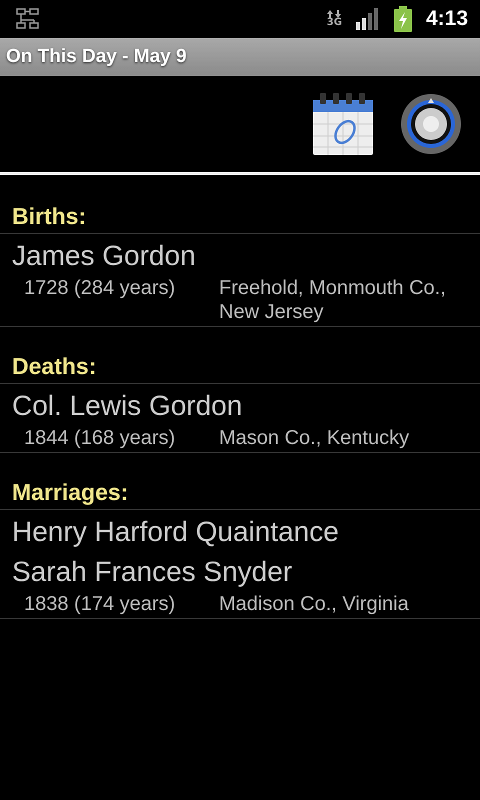 The image size is (480, 800). I want to click on event-place: Madison Co., Virginia, so click(314, 604).